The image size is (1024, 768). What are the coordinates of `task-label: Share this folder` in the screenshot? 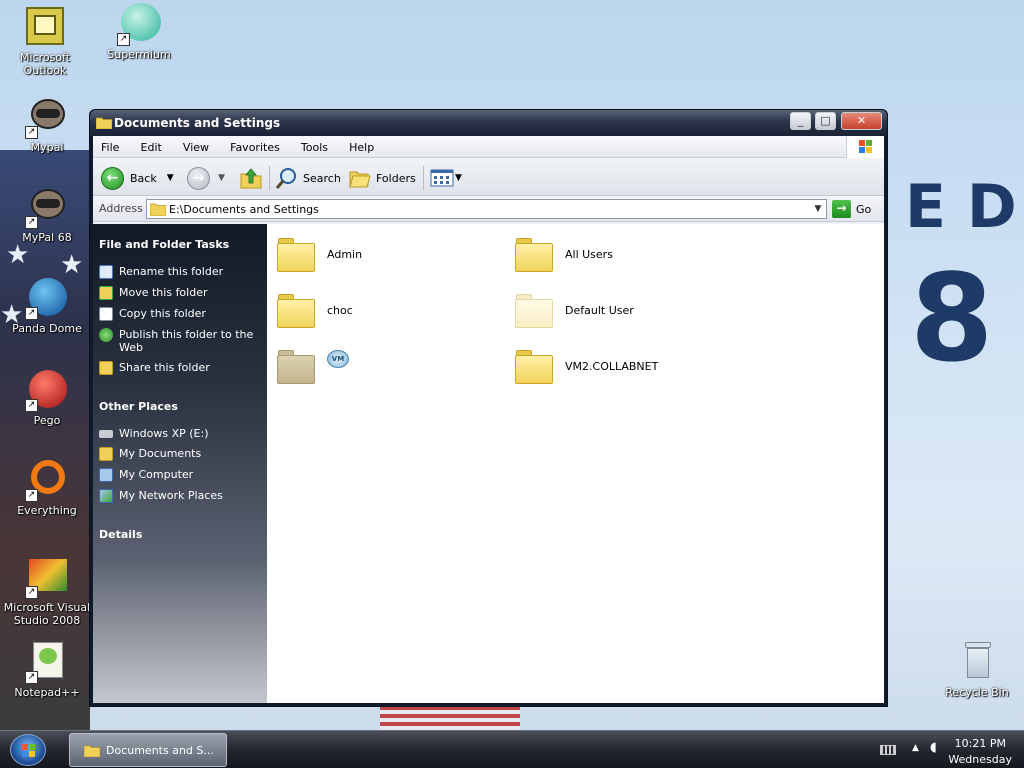 It's located at (164, 367).